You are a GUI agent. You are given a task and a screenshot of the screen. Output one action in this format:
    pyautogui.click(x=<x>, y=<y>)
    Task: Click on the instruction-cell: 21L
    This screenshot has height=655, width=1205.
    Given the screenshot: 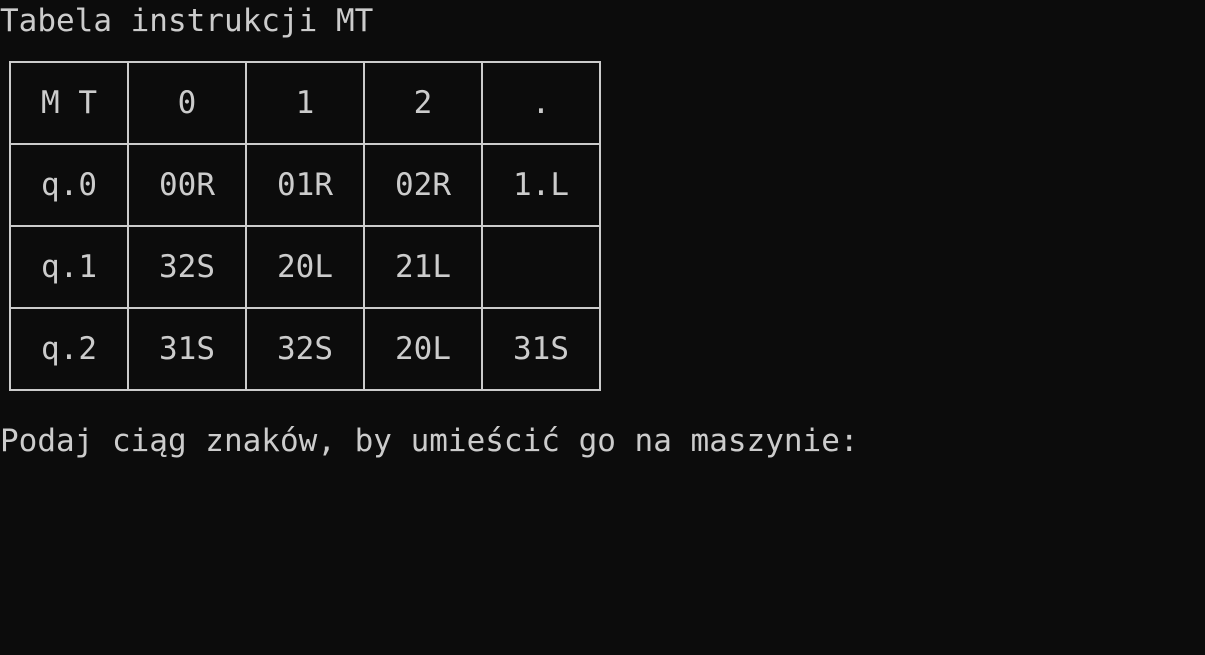 What is the action you would take?
    pyautogui.click(x=423, y=267)
    